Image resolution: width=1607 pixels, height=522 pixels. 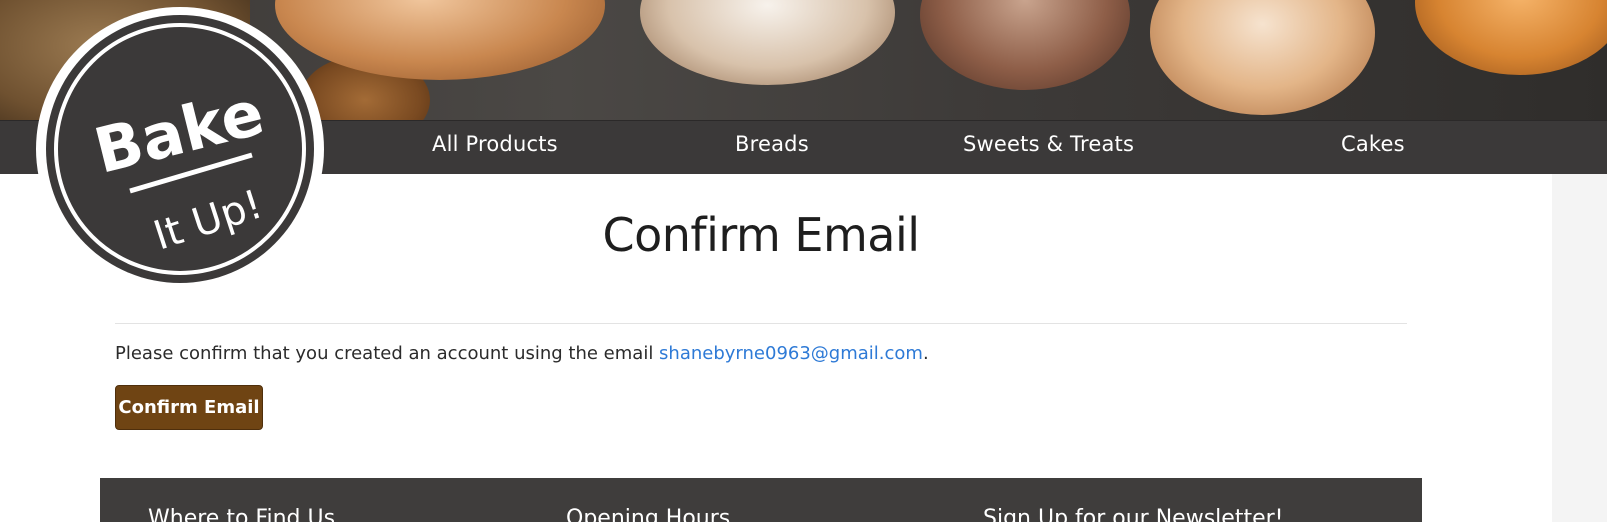 I want to click on footer-heading-newsletter: Sign Up for our Newsletter!, so click(x=1133, y=514).